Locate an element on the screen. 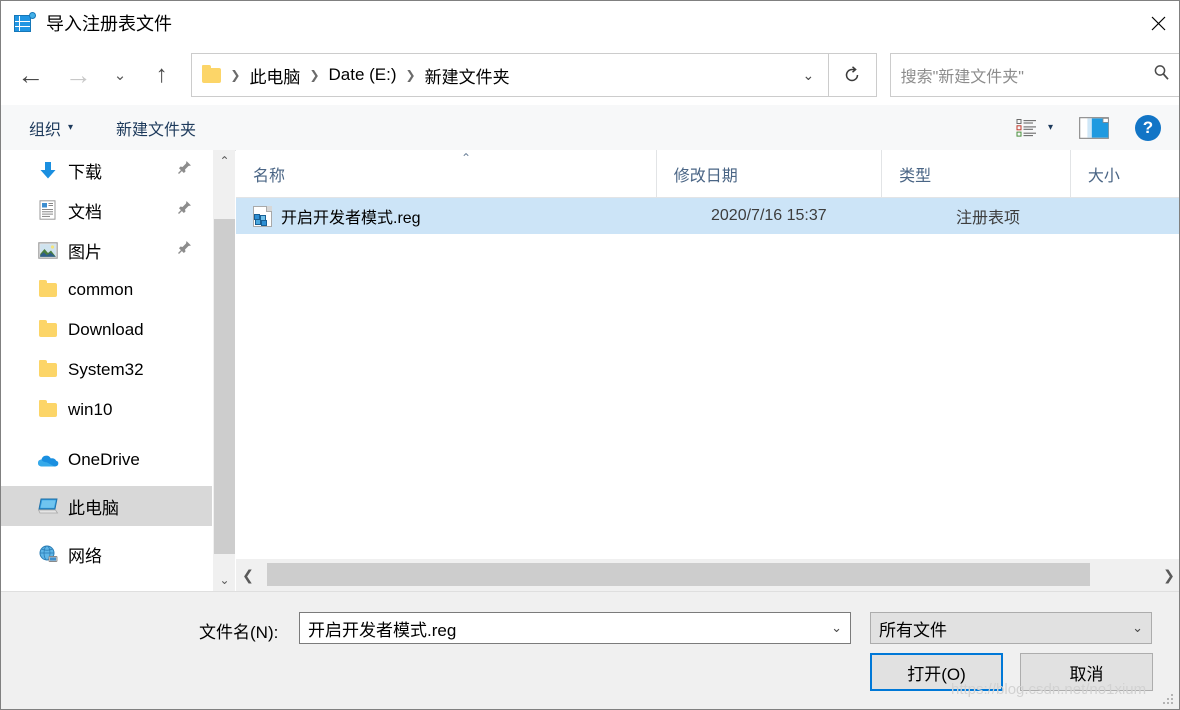 This screenshot has height=710, width=1180. search-input: 搜索"新建文件夹" is located at coordinates (1034, 75).